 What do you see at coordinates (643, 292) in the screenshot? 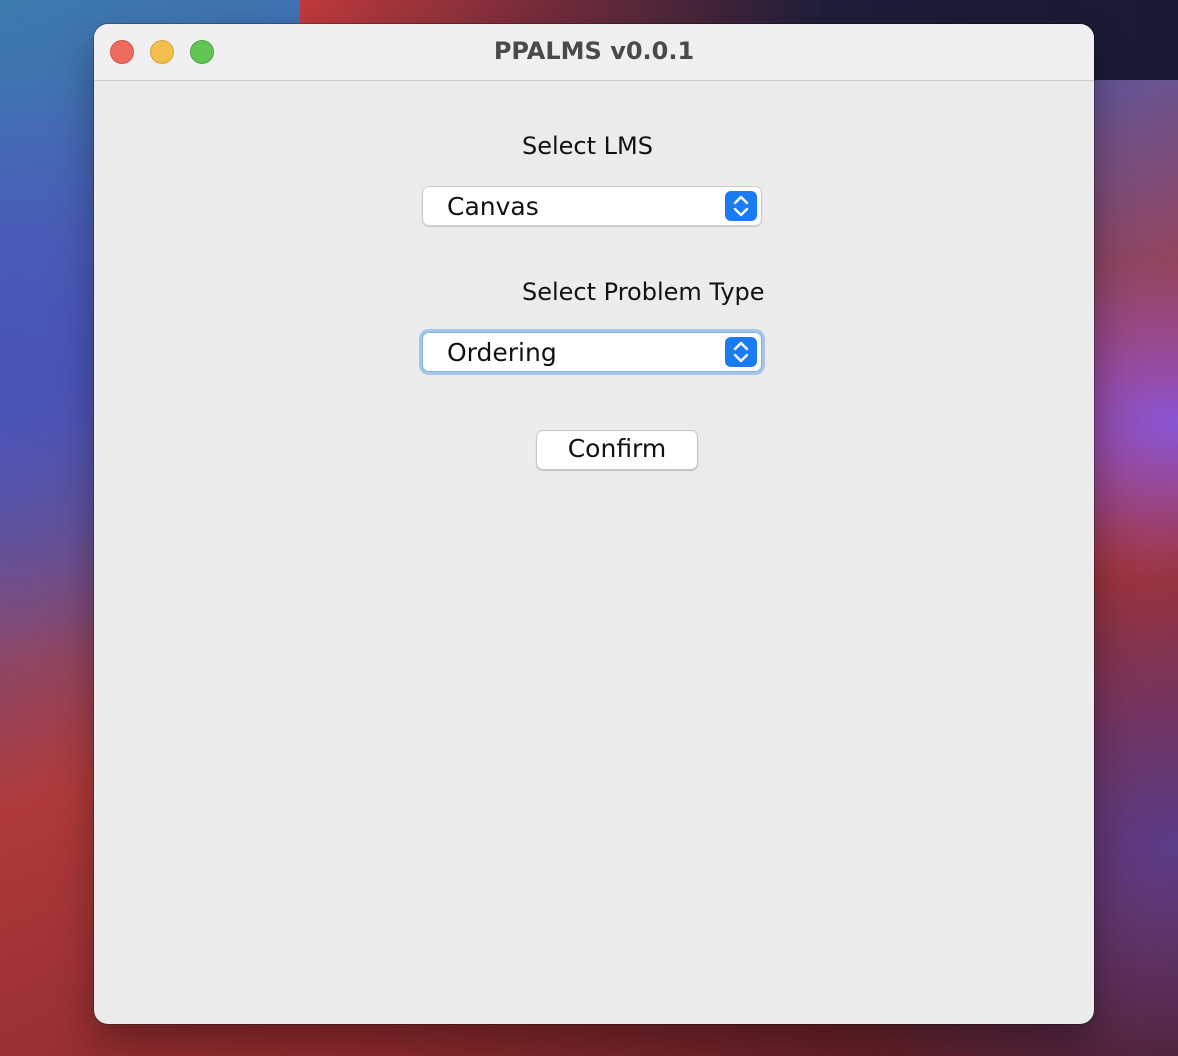
I see `problem-type-label: Select Problem Type` at bounding box center [643, 292].